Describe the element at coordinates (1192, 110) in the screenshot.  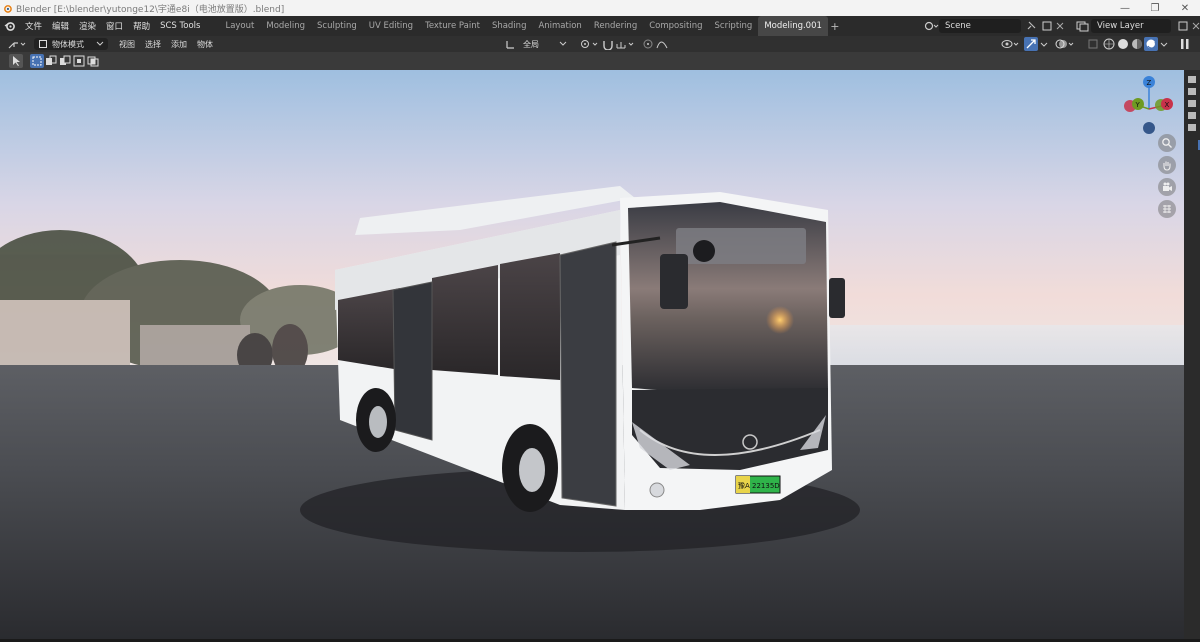
I see `side-tab-icons` at that location.